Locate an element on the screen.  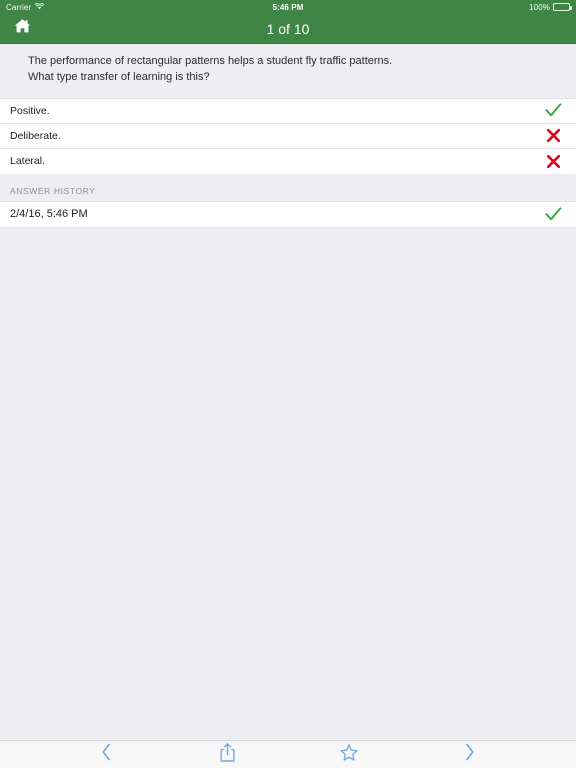
home-button is located at coordinates (22, 29).